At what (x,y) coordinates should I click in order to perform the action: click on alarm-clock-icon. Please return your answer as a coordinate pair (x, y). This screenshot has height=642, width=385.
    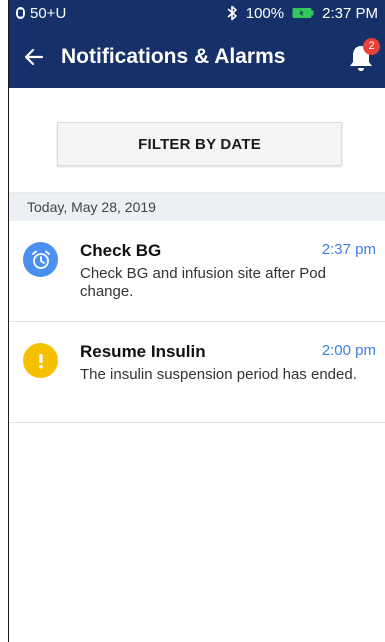
    Looking at the image, I should click on (40, 259).